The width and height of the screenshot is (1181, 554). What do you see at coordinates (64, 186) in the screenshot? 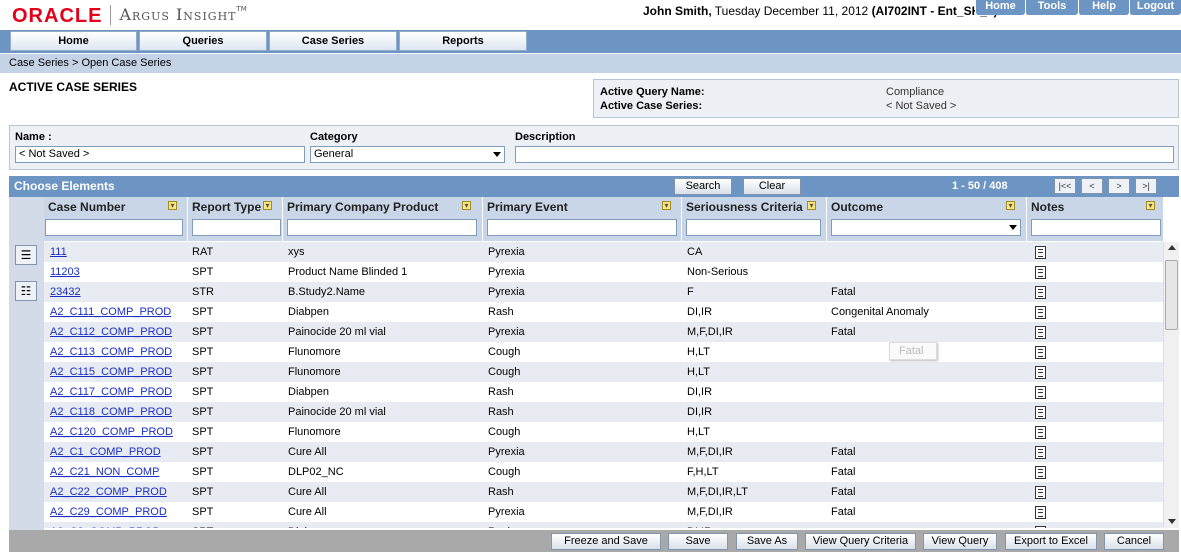
I see `grid-title: Choose Elements` at bounding box center [64, 186].